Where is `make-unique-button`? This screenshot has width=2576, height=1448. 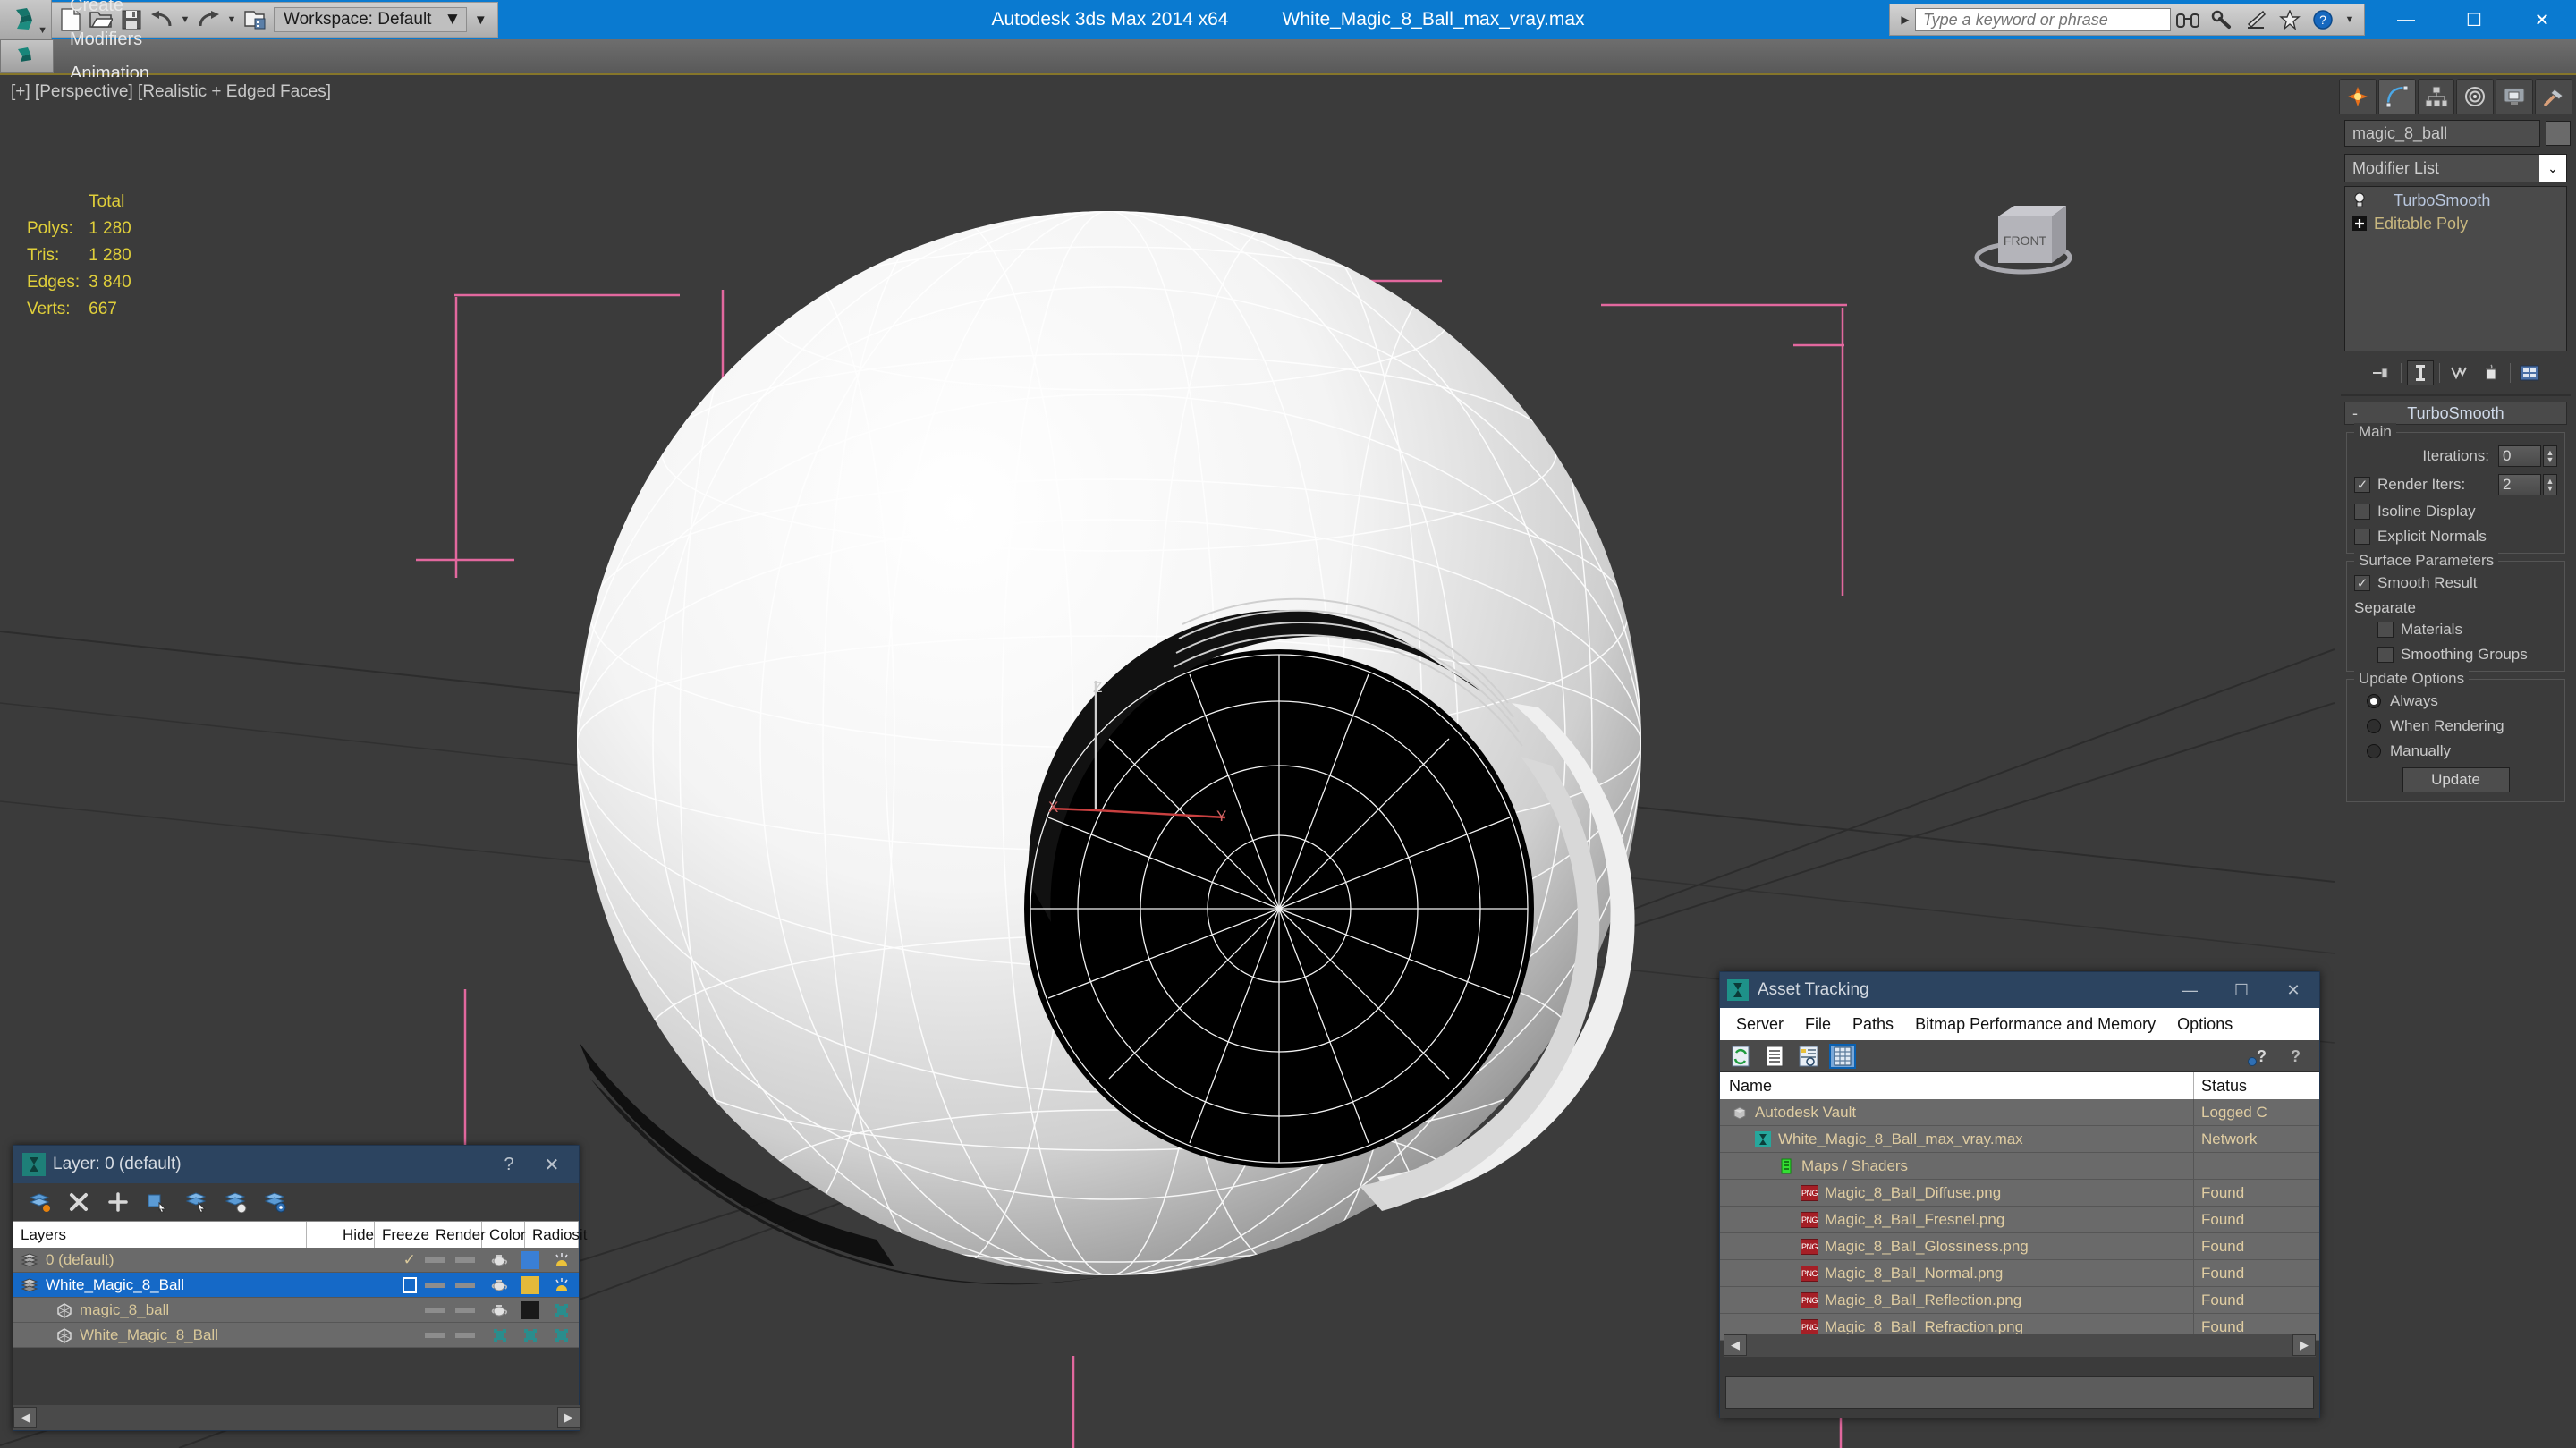 make-unique-button is located at coordinates (2458, 372).